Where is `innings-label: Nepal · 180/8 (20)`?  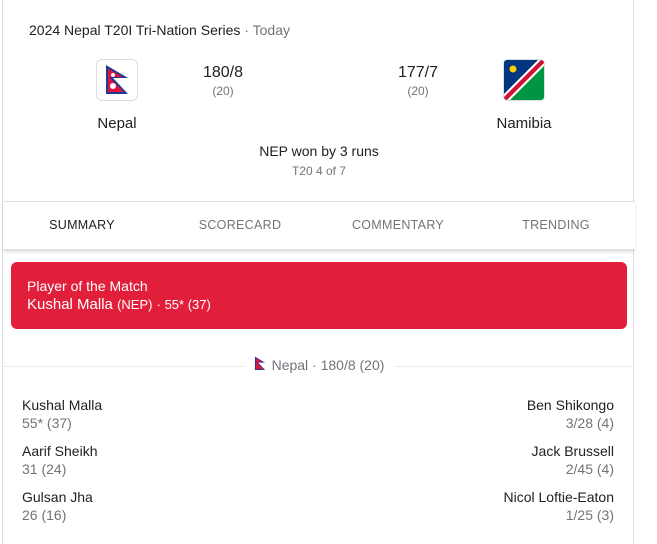 innings-label: Nepal · 180/8 (20) is located at coordinates (328, 365).